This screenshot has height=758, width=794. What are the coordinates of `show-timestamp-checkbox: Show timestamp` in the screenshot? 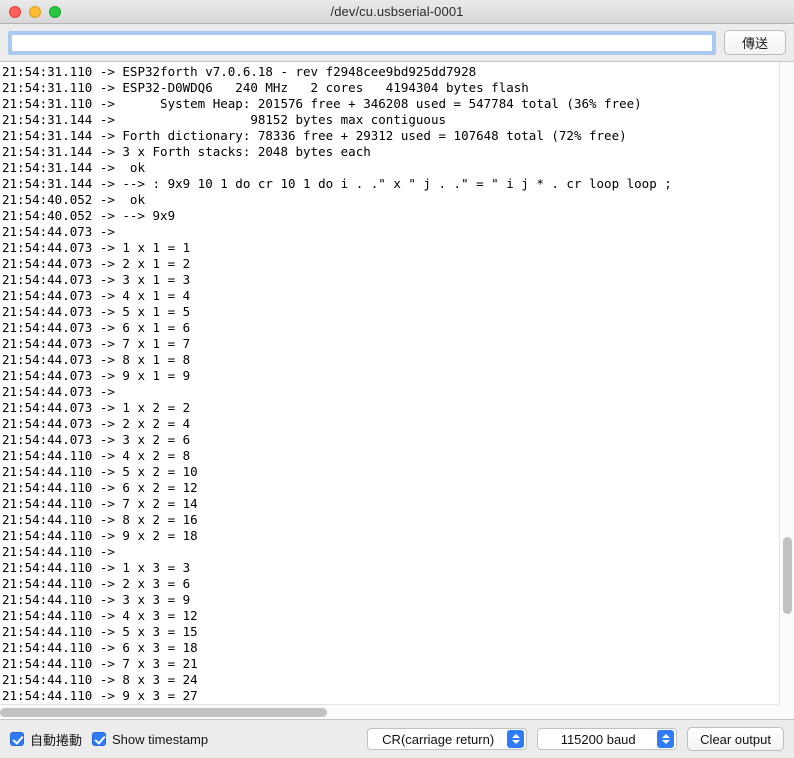 It's located at (150, 739).